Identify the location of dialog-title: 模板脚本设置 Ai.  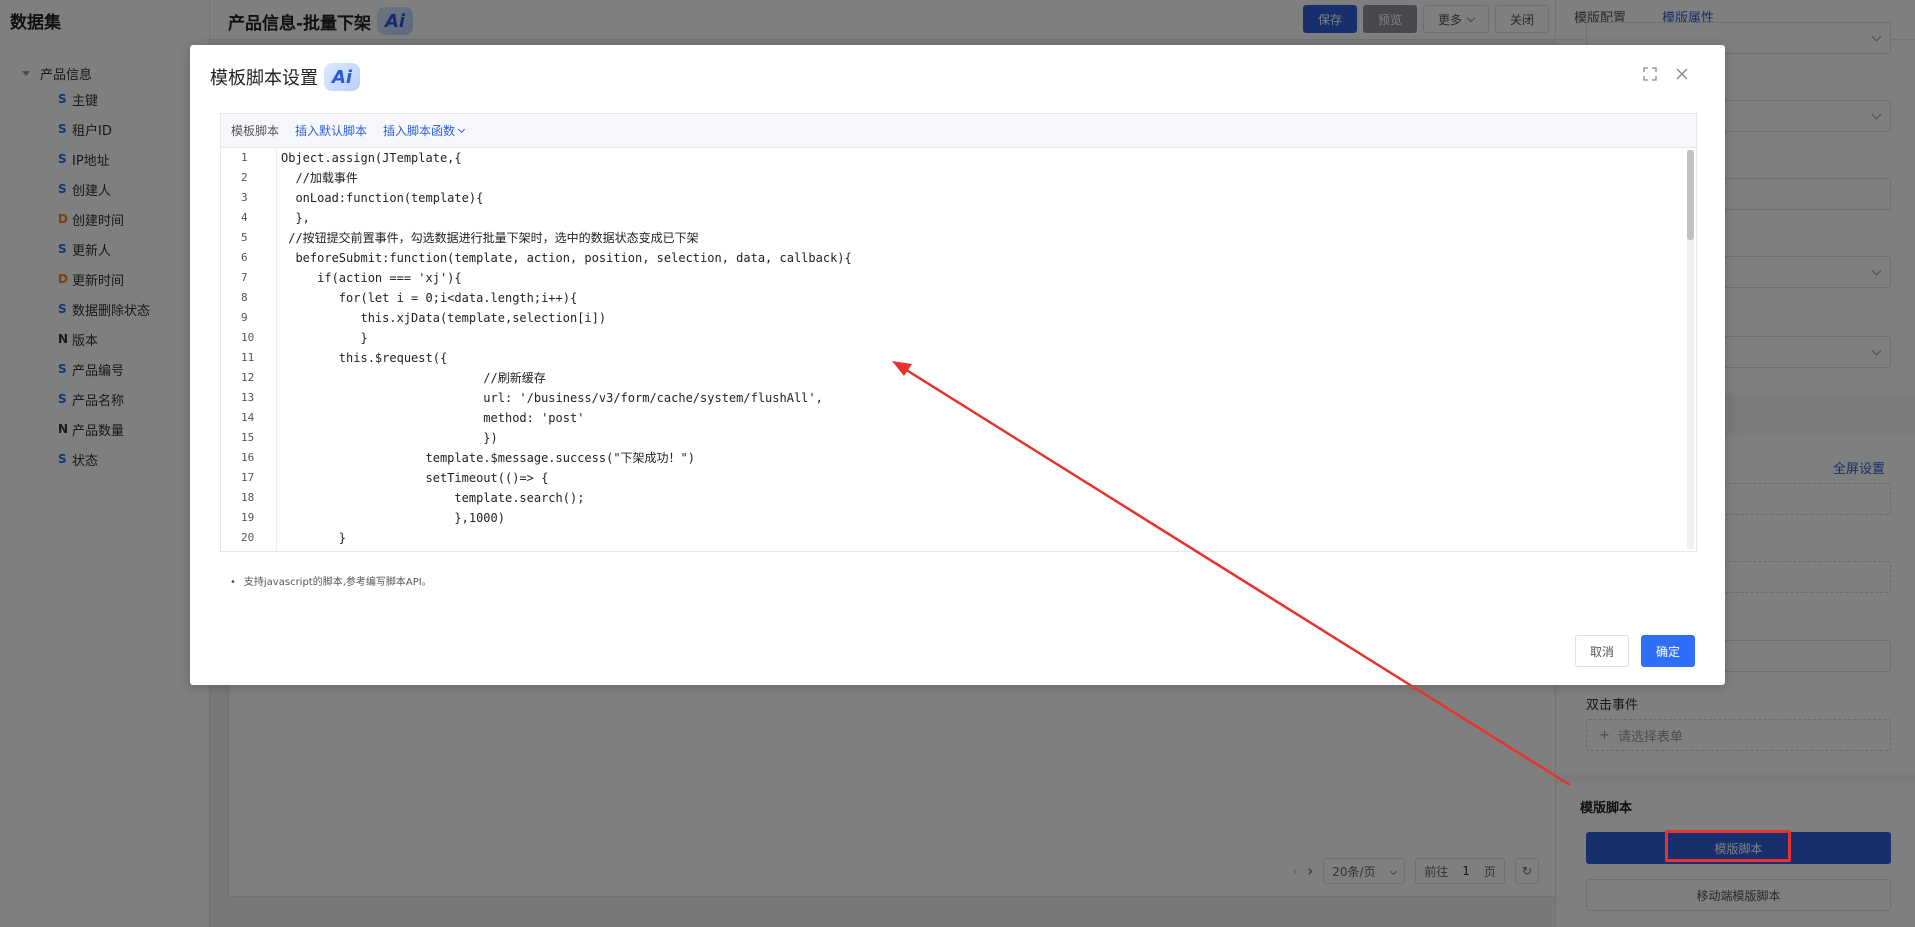
(285, 77).